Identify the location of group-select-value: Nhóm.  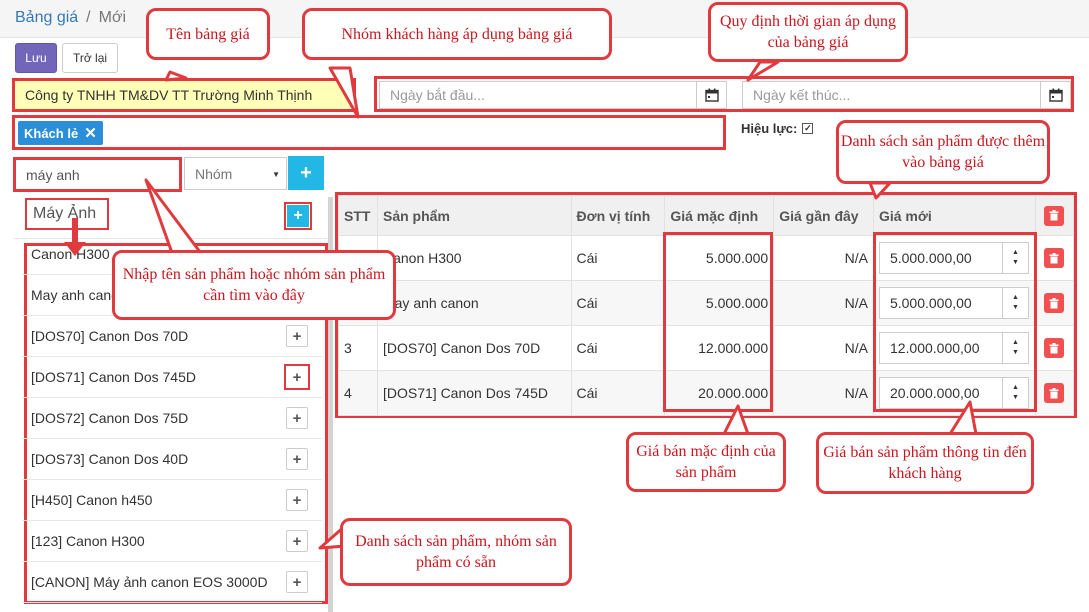
(214, 173).